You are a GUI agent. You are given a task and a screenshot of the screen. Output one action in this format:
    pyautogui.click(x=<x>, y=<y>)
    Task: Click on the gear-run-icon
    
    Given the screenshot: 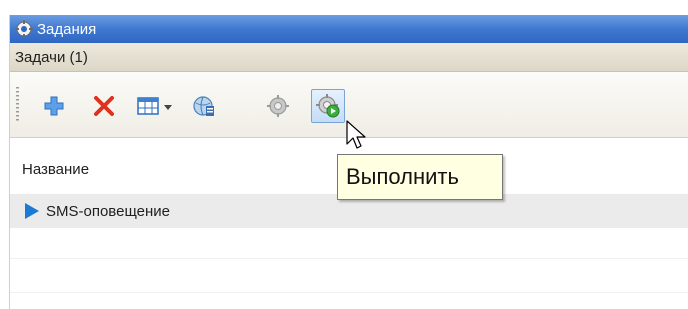 What is the action you would take?
    pyautogui.click(x=328, y=106)
    